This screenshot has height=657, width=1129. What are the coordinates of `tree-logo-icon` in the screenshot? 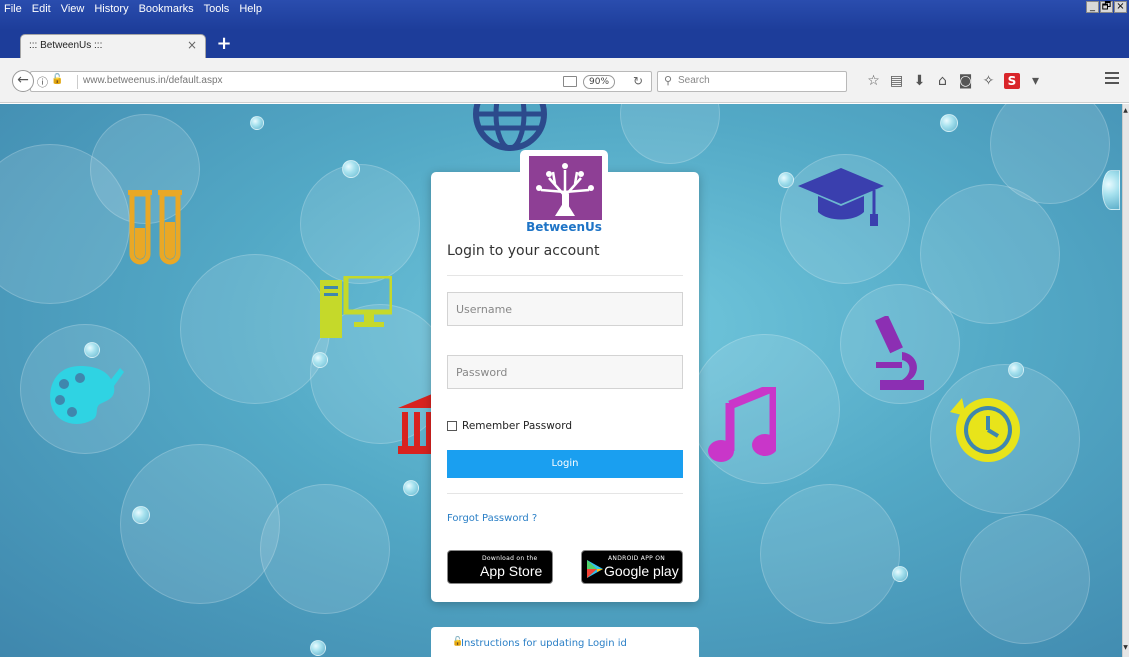 It's located at (565, 189).